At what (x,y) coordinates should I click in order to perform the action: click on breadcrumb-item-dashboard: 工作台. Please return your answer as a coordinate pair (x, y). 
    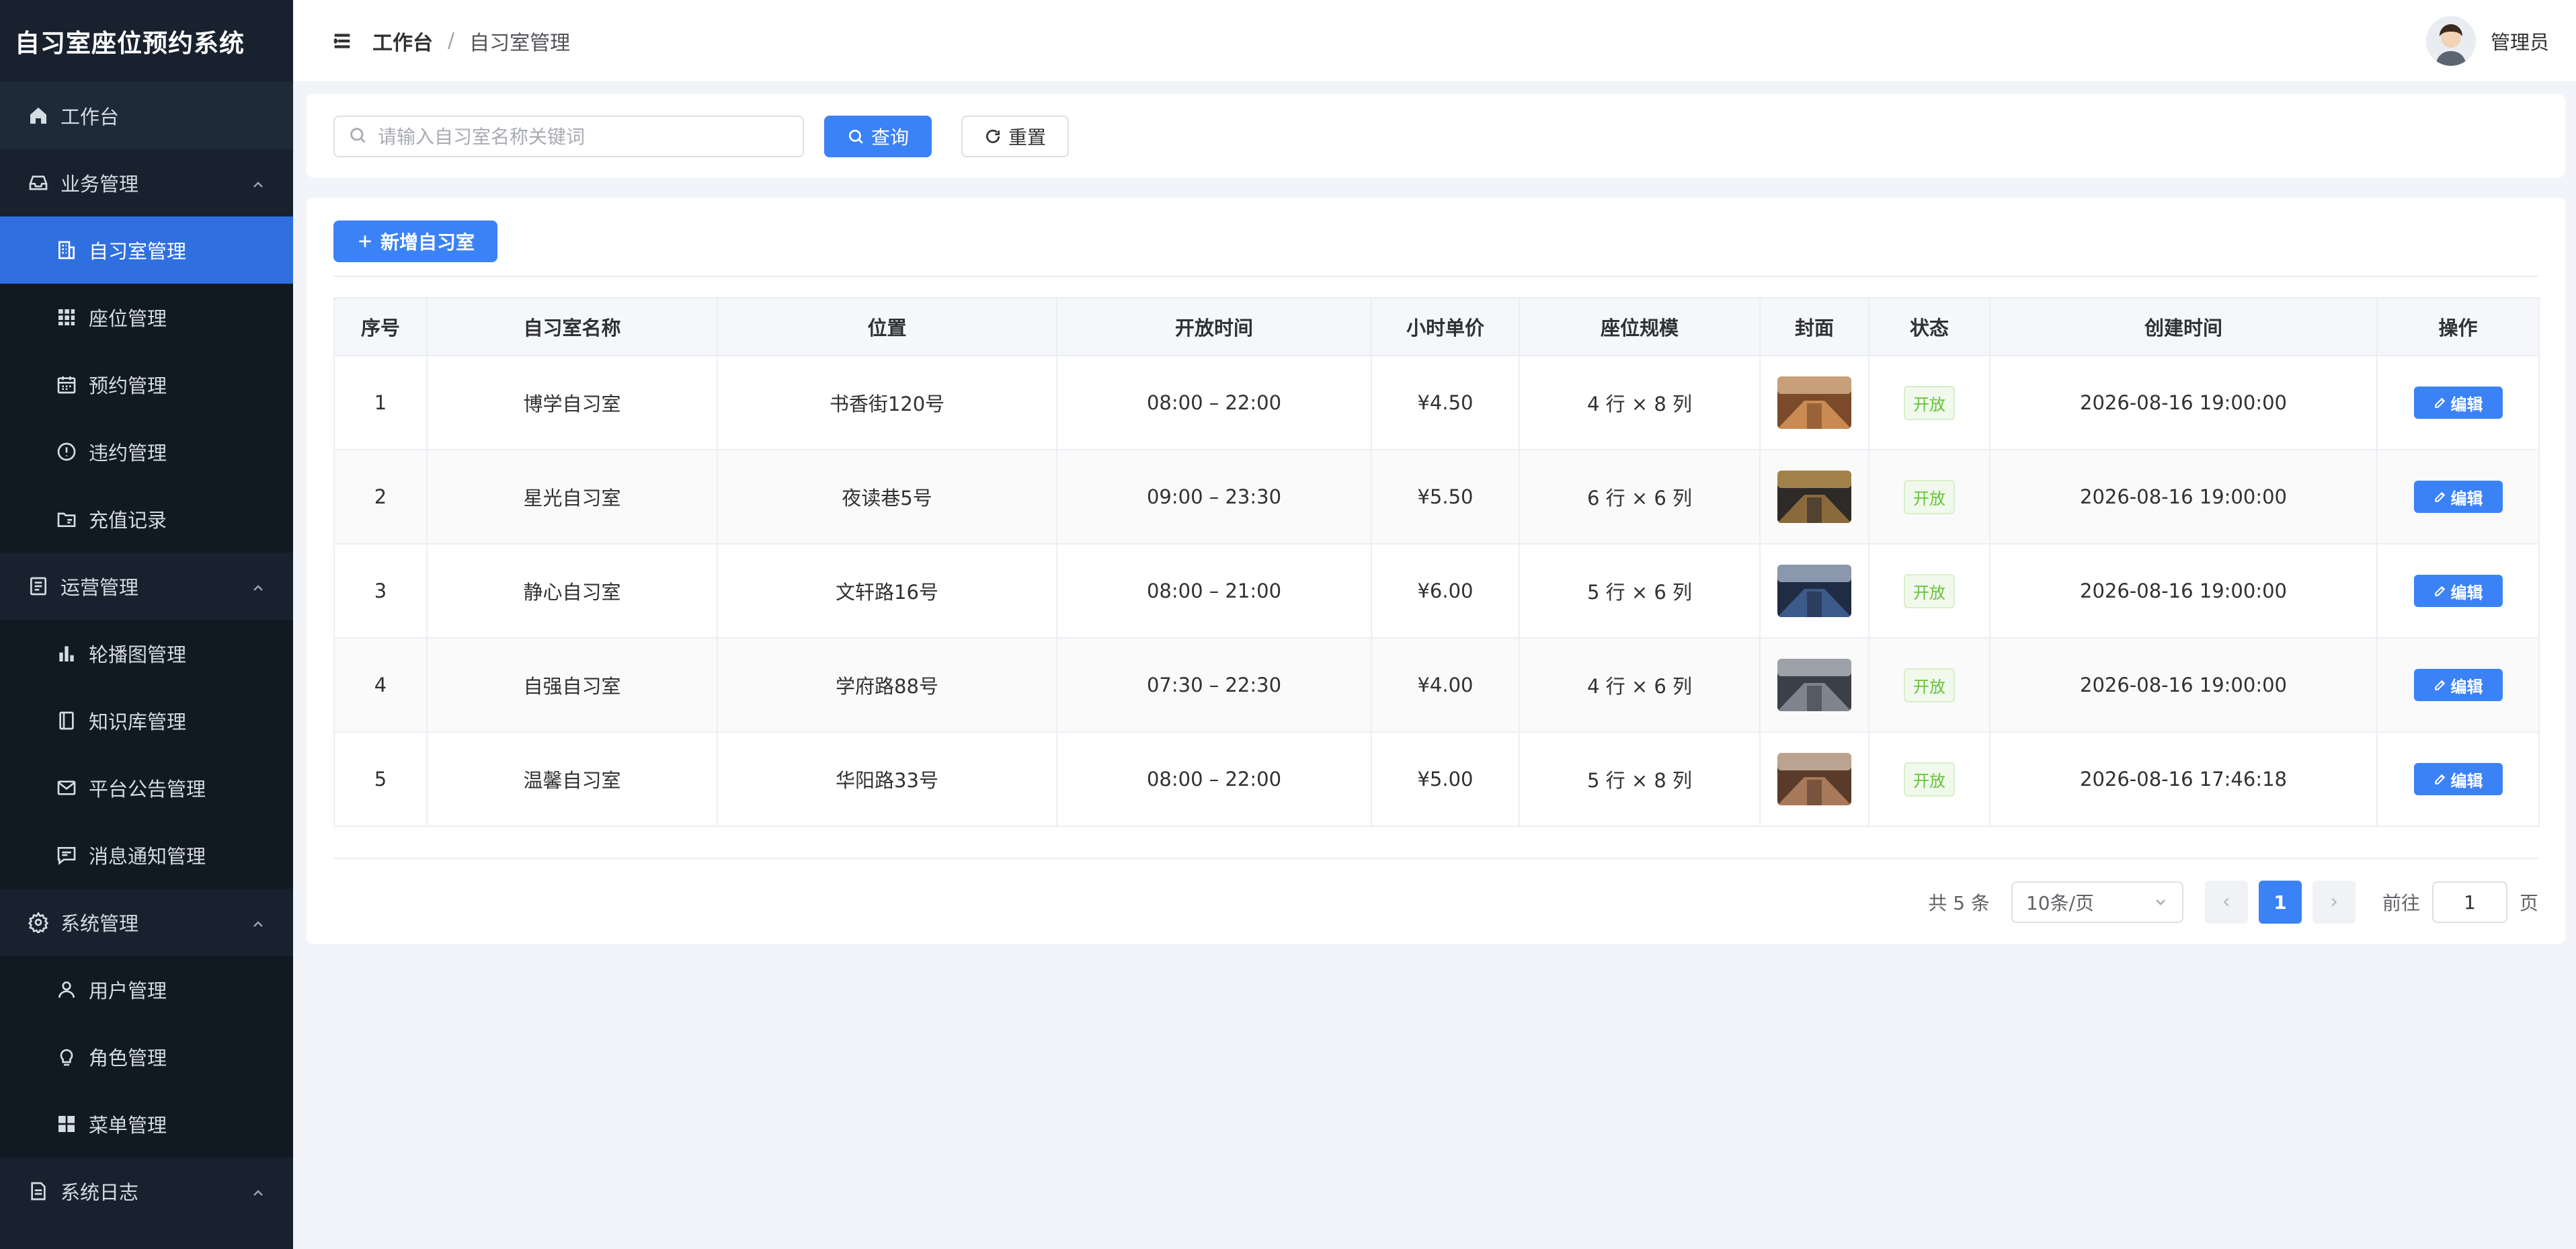
    Looking at the image, I should click on (402, 41).